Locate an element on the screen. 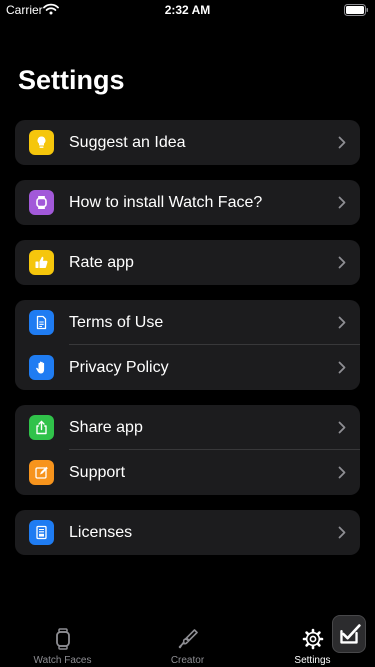 This screenshot has height=667, width=375. settings-group: Share app Support is located at coordinates (187, 450).